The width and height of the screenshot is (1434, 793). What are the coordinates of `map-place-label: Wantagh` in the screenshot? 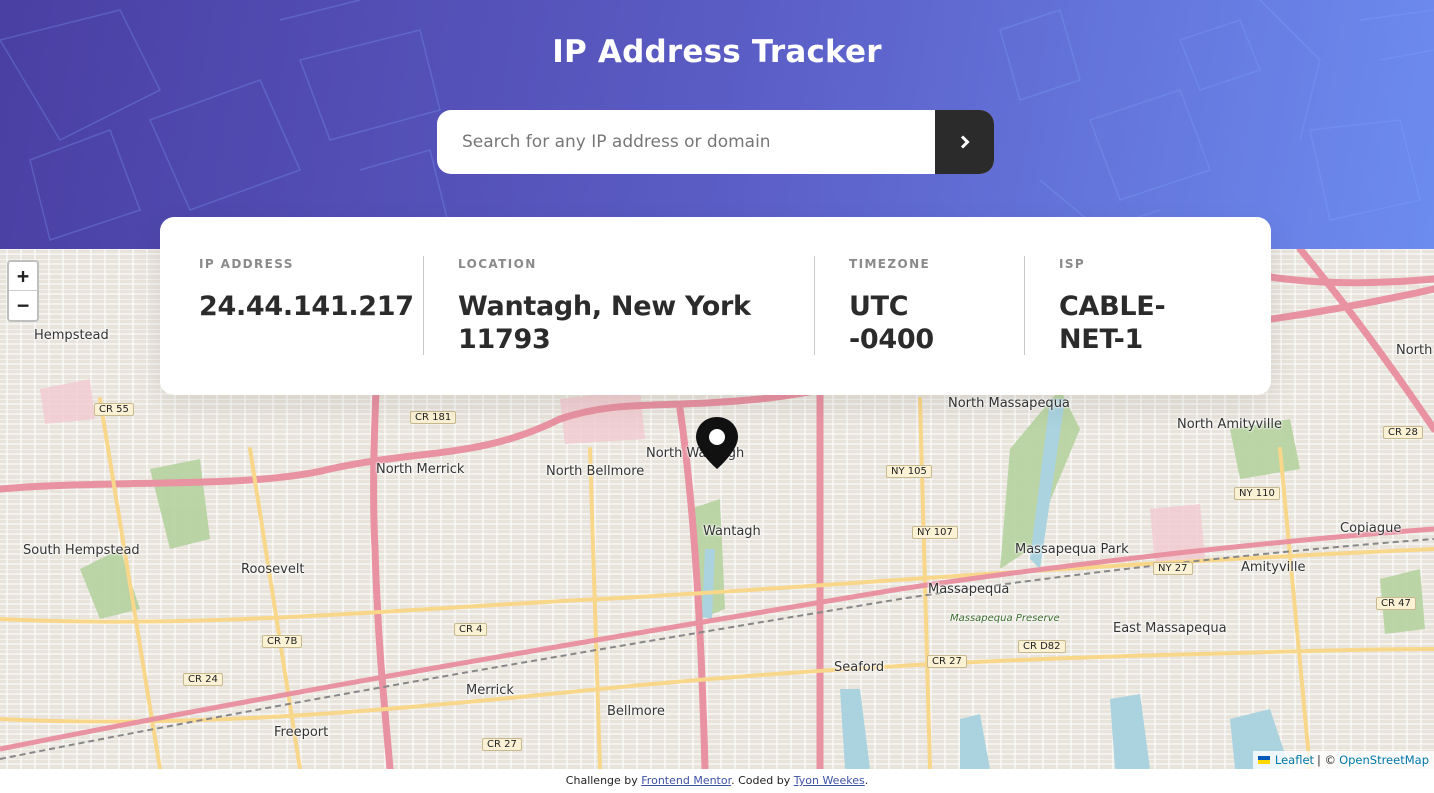 It's located at (732, 531).